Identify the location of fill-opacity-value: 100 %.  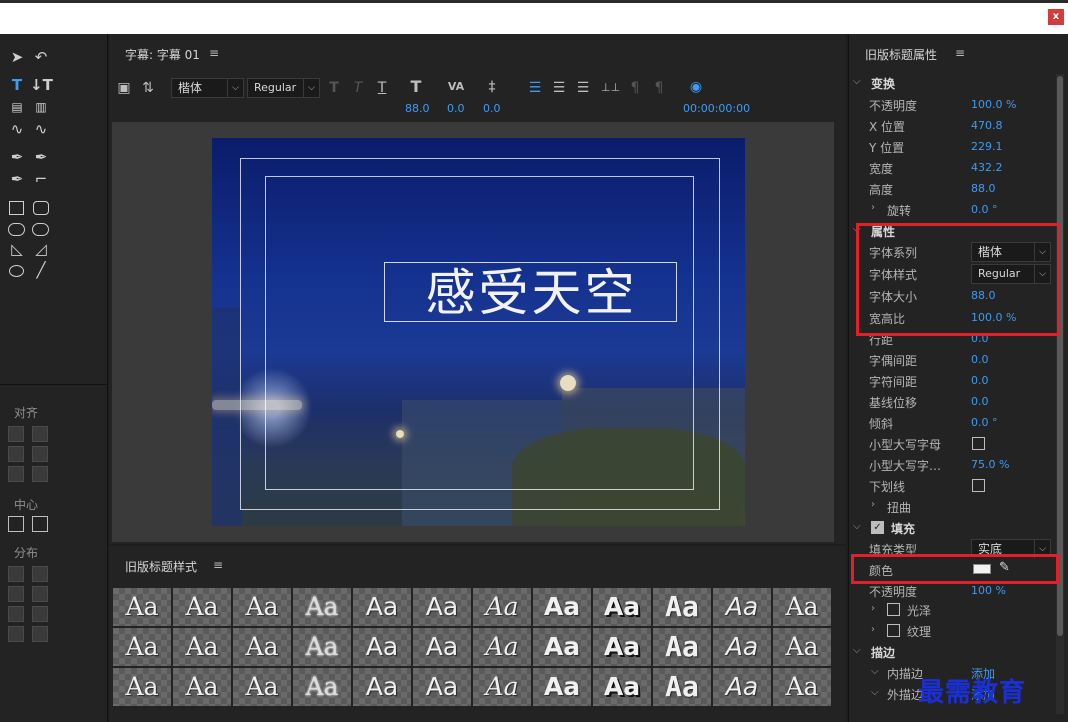
(988, 590).